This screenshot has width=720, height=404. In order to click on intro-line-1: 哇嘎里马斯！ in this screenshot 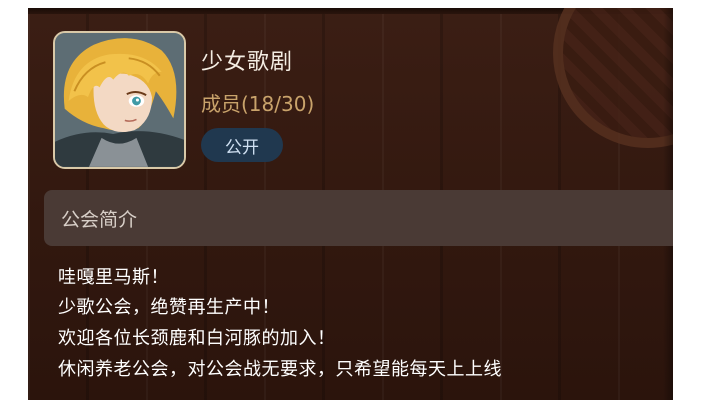, I will do `click(113, 277)`.